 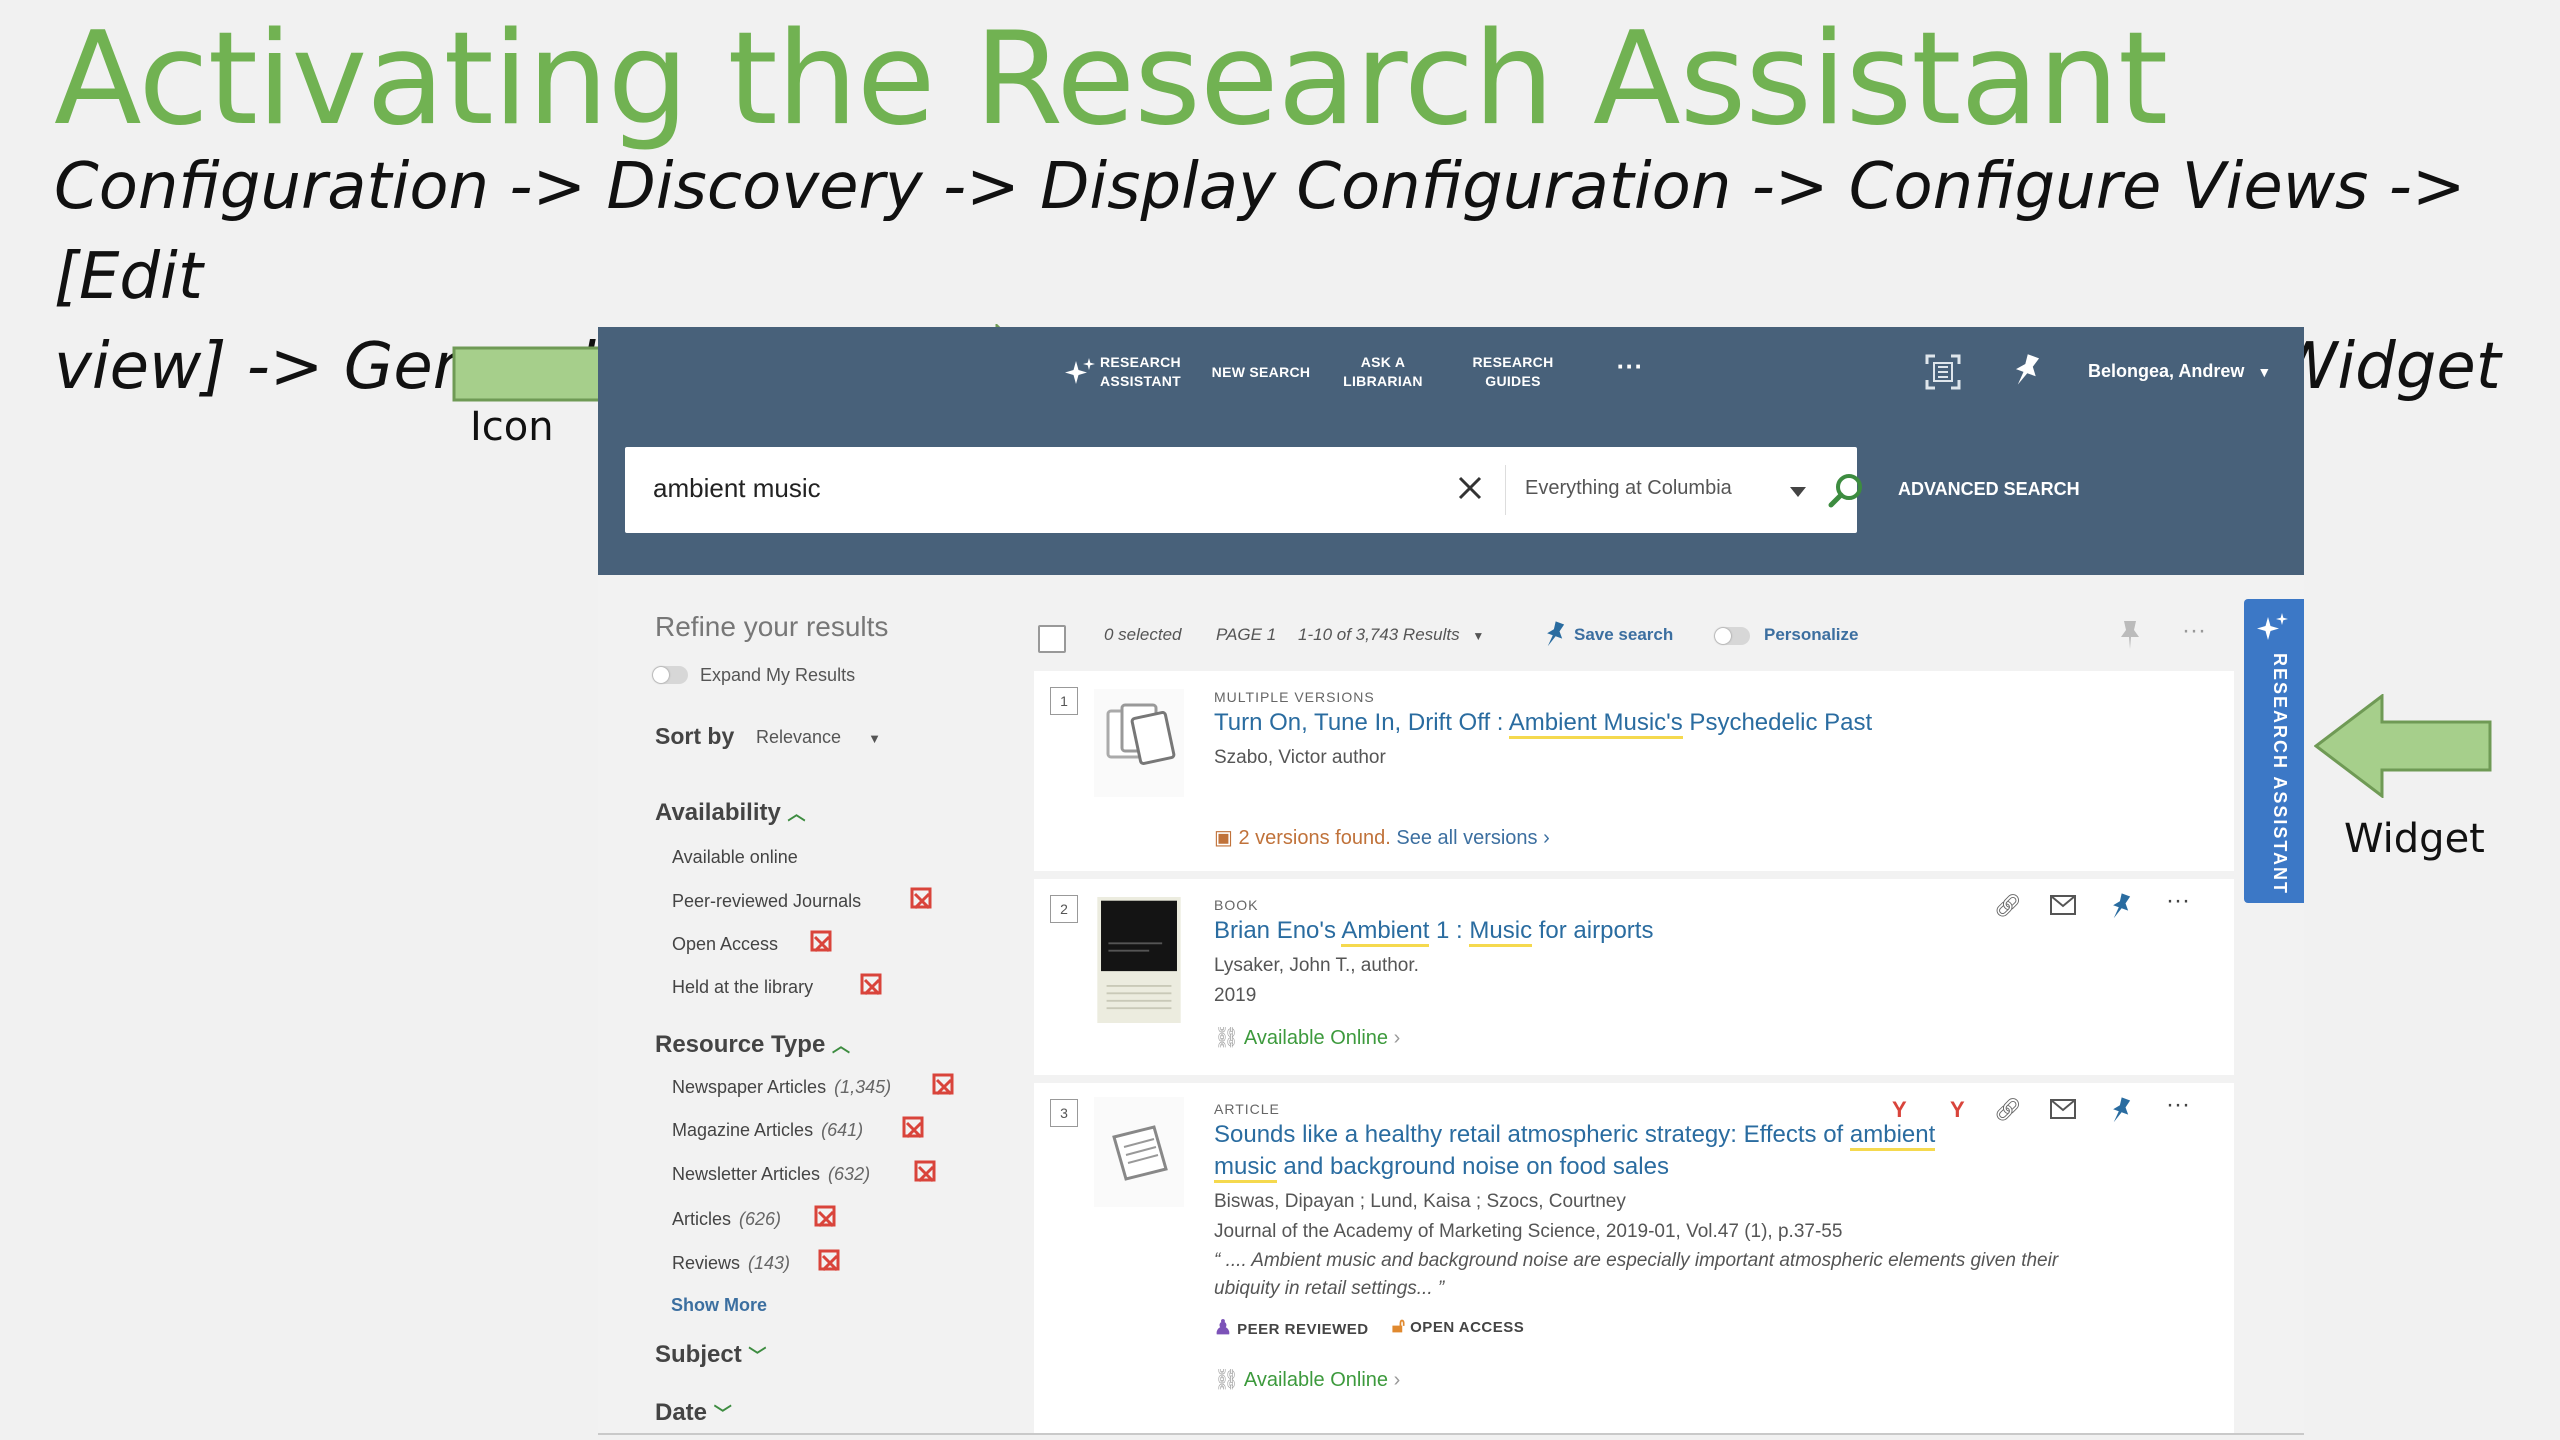 What do you see at coordinates (1501, 932) in the screenshot?
I see `result-title-highlight: Music` at bounding box center [1501, 932].